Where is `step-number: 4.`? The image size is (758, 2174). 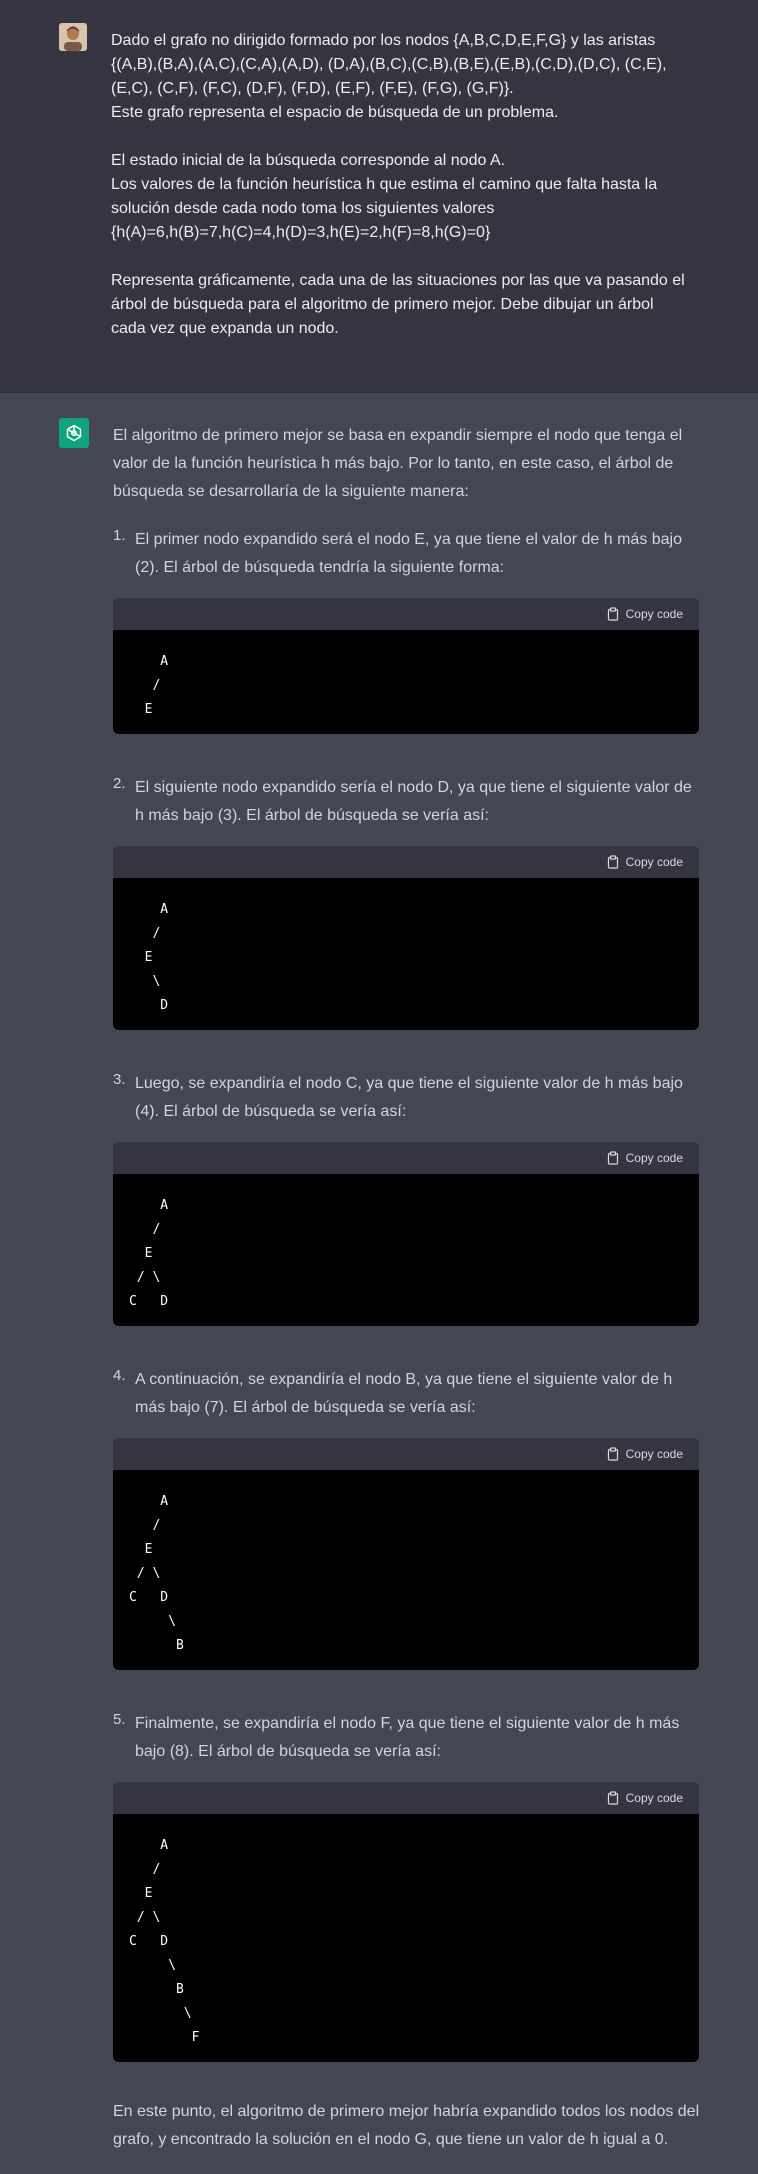 step-number: 4. is located at coordinates (119, 1375).